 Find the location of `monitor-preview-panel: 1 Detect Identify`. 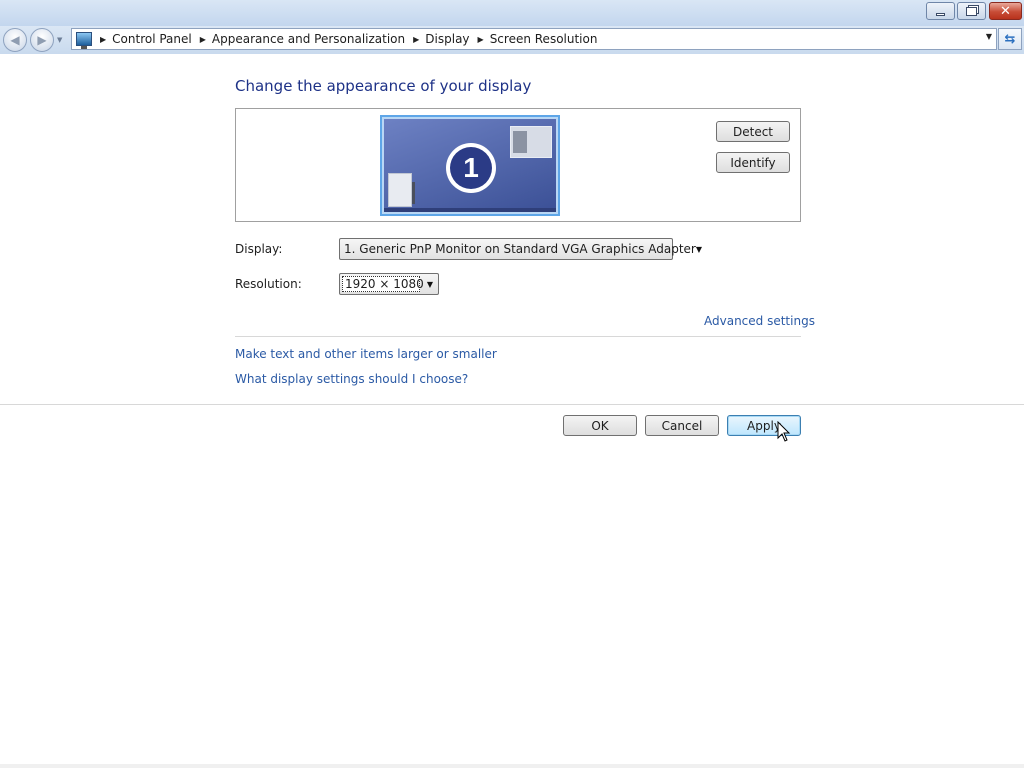

monitor-preview-panel: 1 Detect Identify is located at coordinates (518, 165).